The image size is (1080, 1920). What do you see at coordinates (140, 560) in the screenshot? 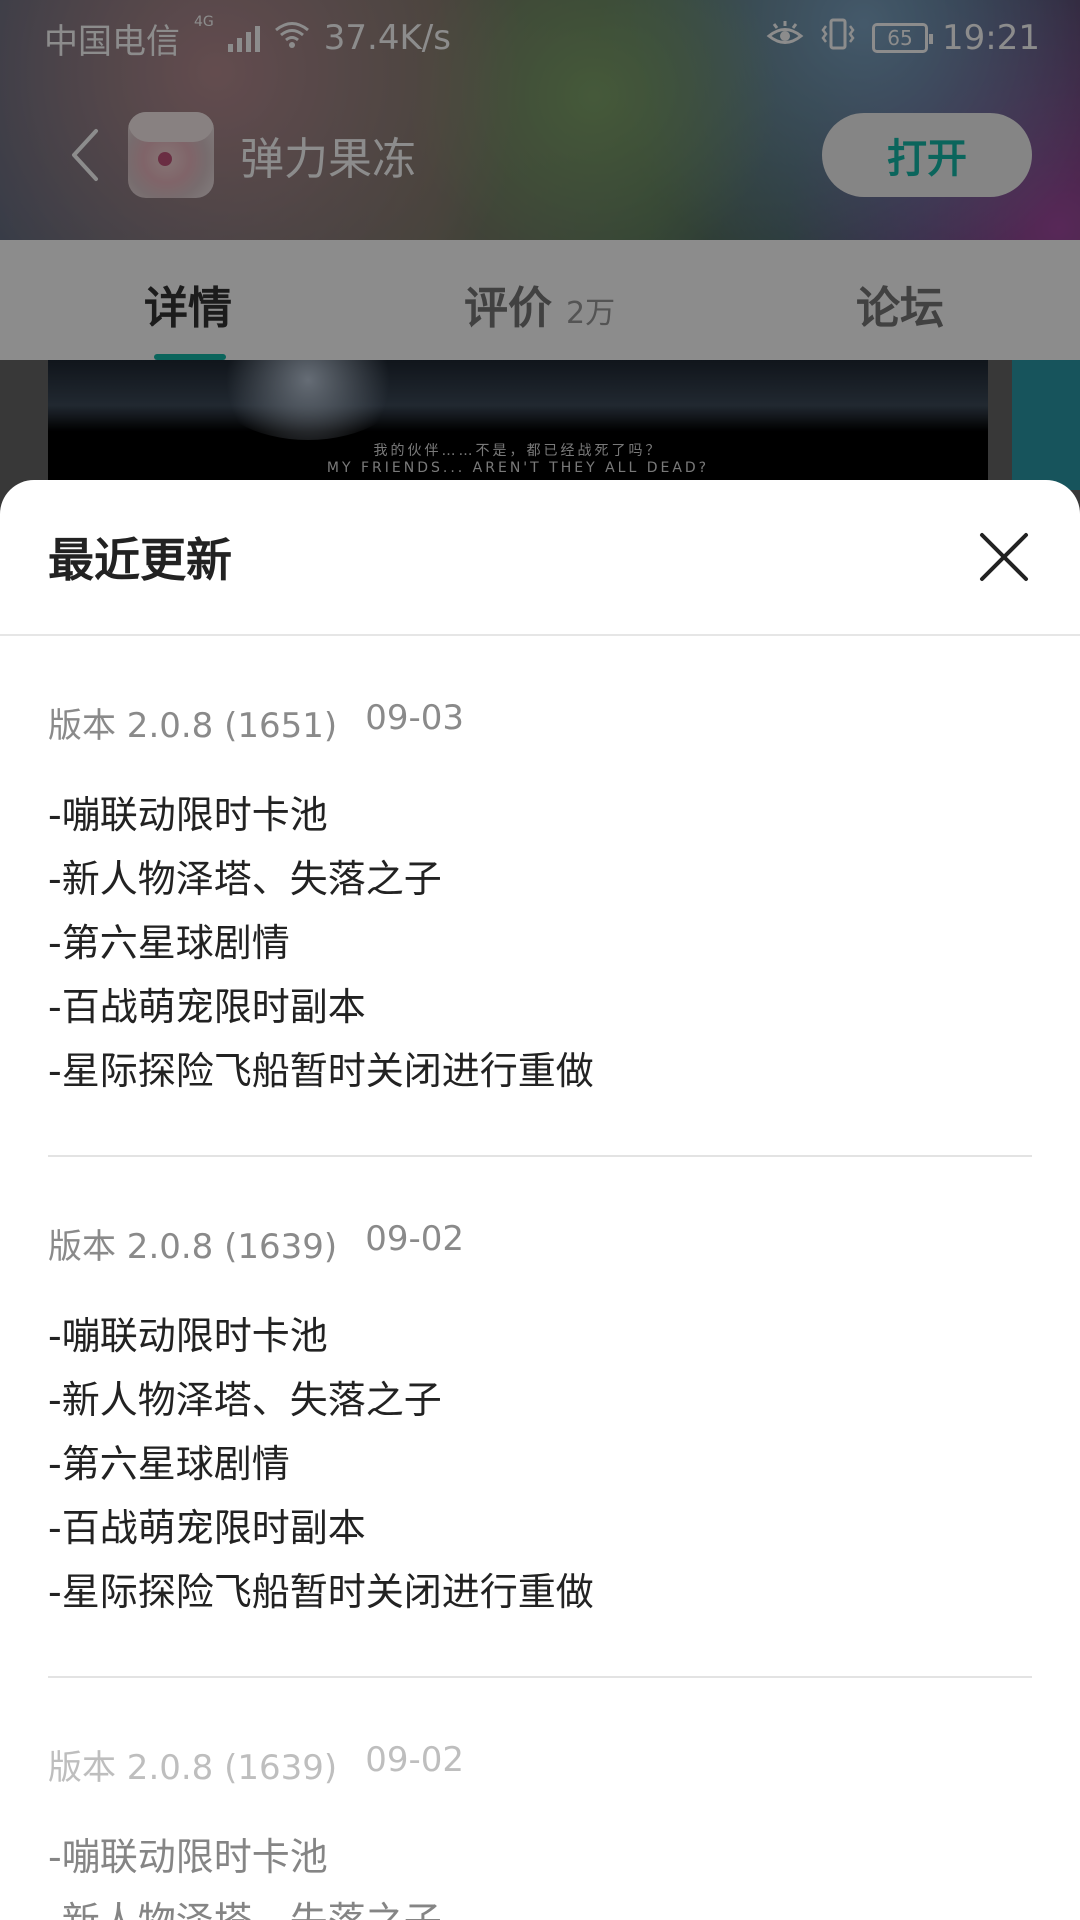
I see `sheet-title: 最近更新` at bounding box center [140, 560].